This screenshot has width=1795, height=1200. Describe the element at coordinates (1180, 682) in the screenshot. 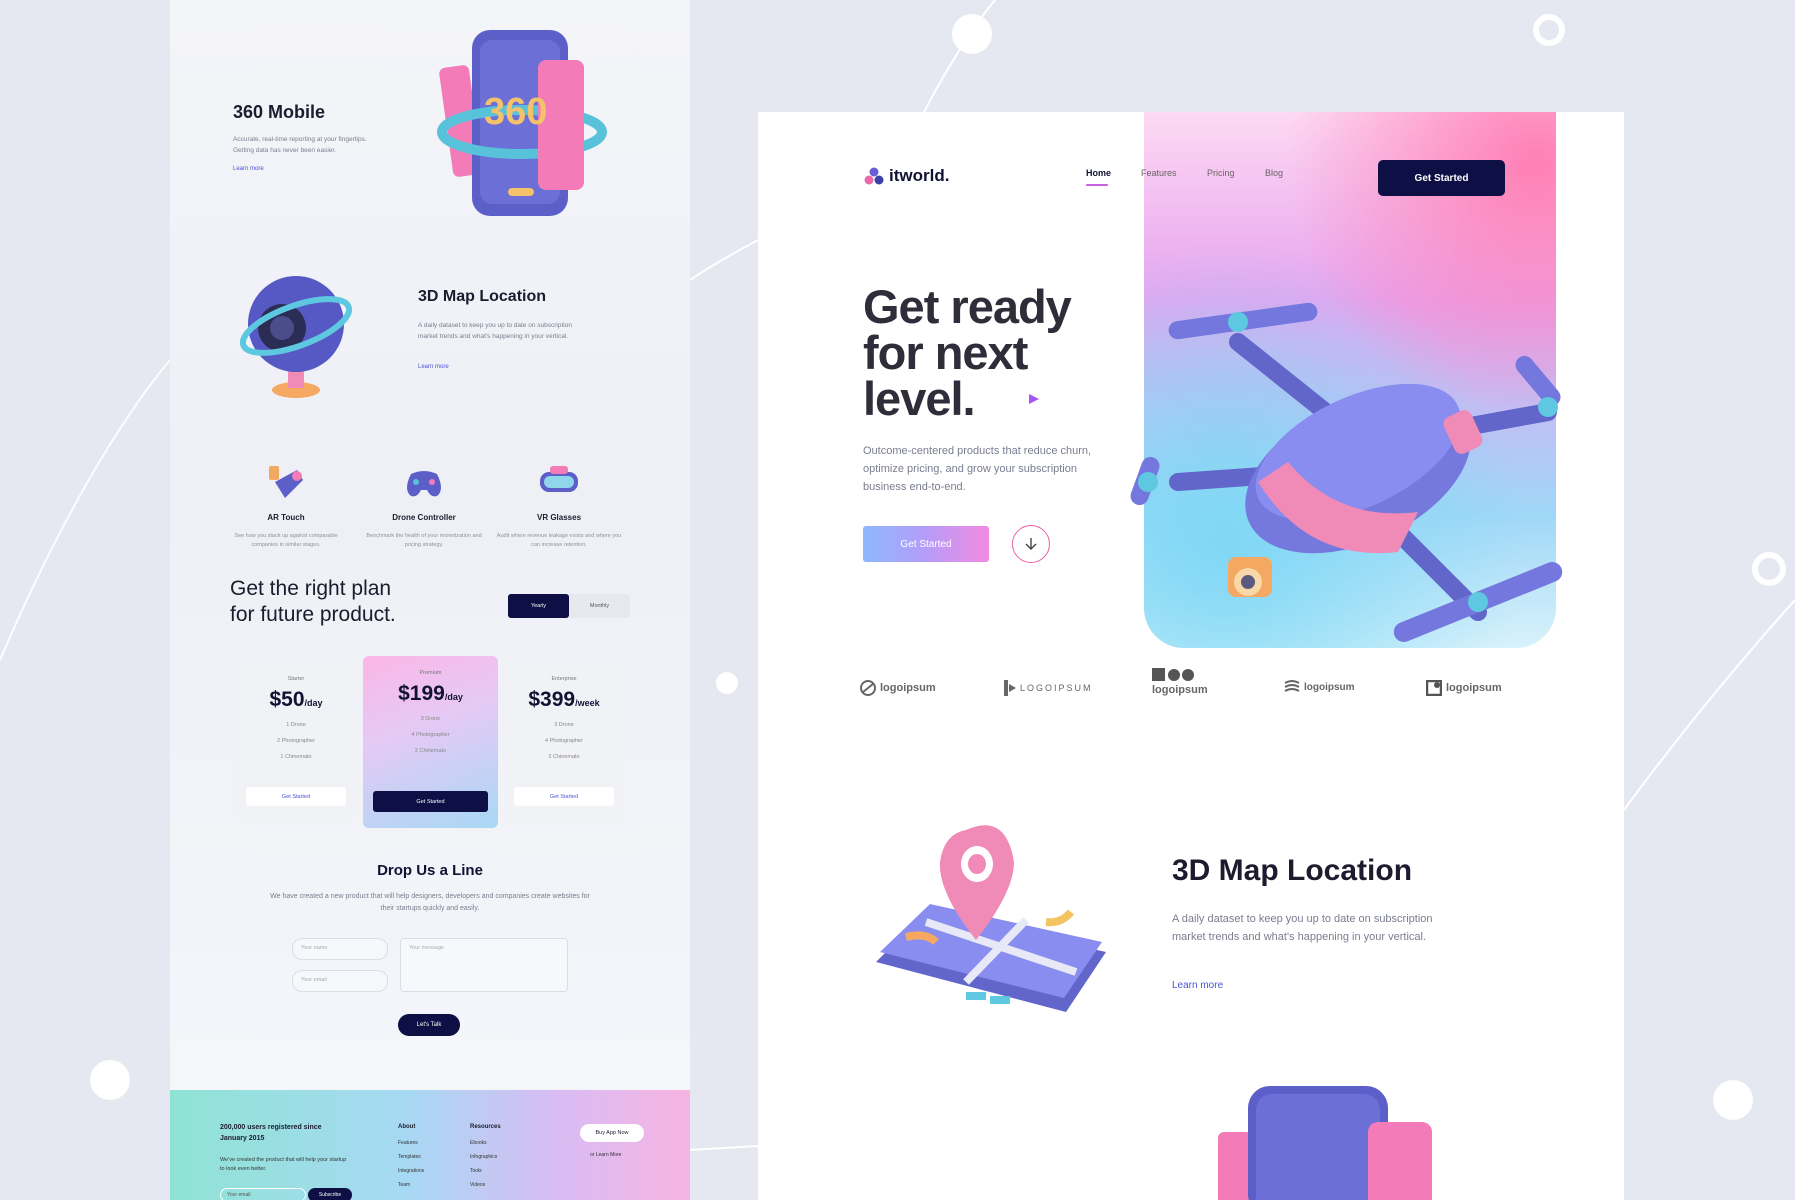

I see `partner-logo-3: logoipsum` at that location.